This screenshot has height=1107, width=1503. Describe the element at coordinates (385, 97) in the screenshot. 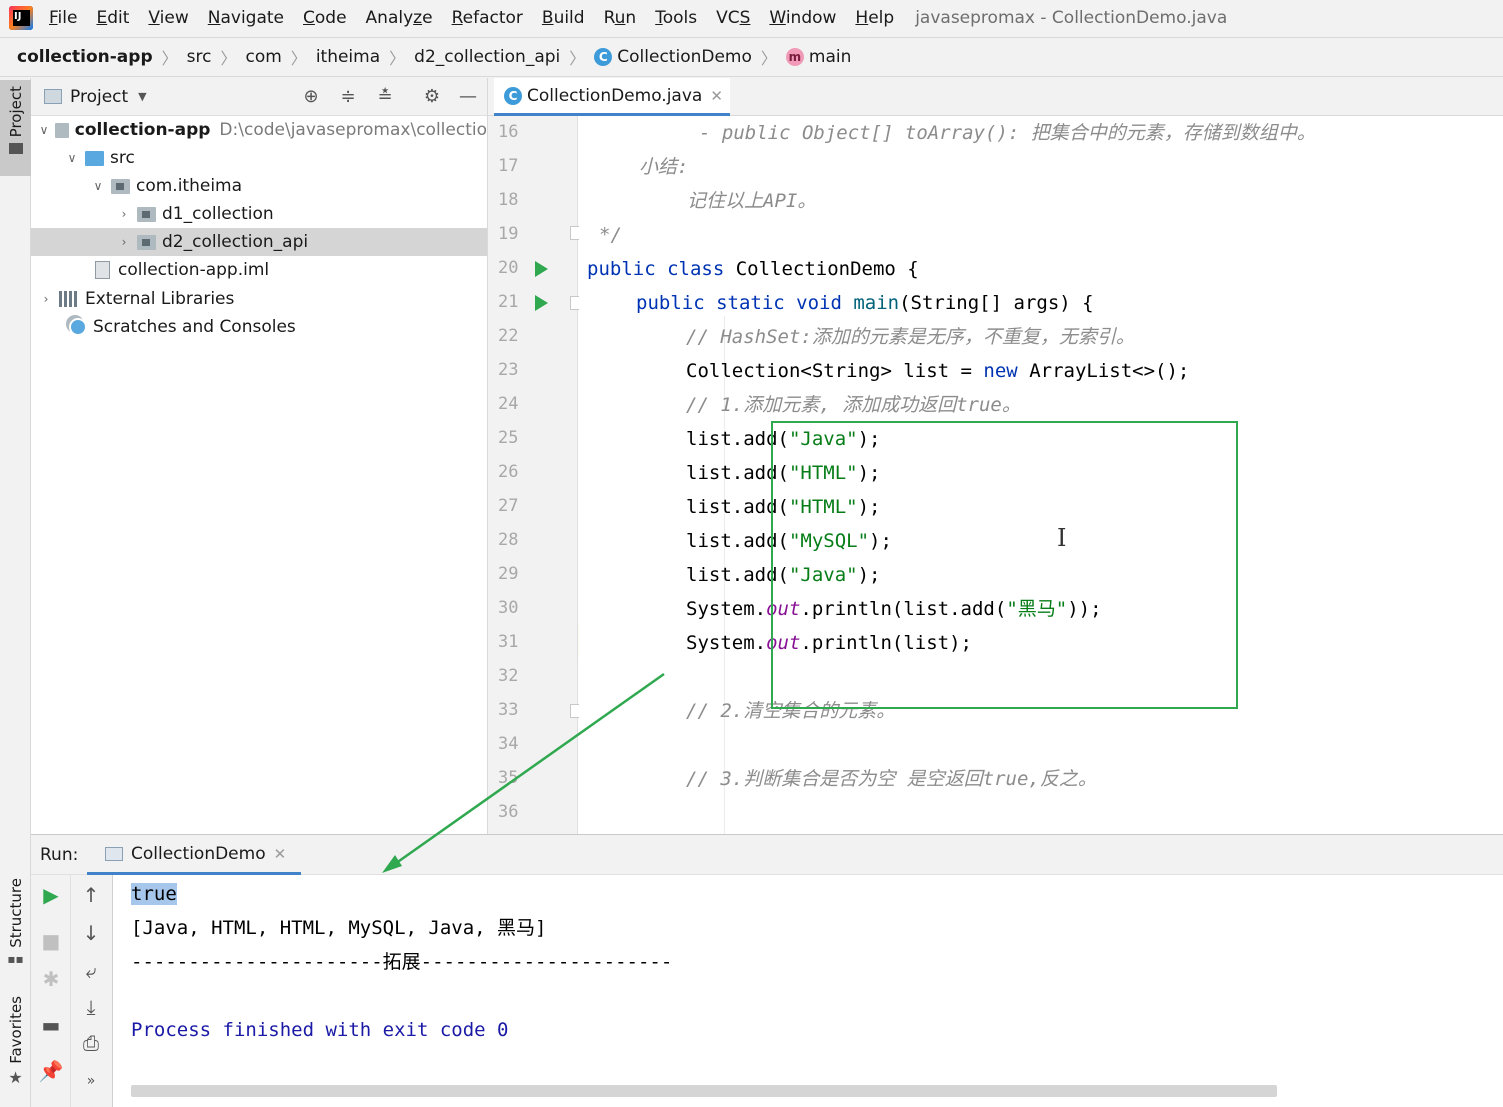

I see `collapse-all-icon: ≛` at that location.